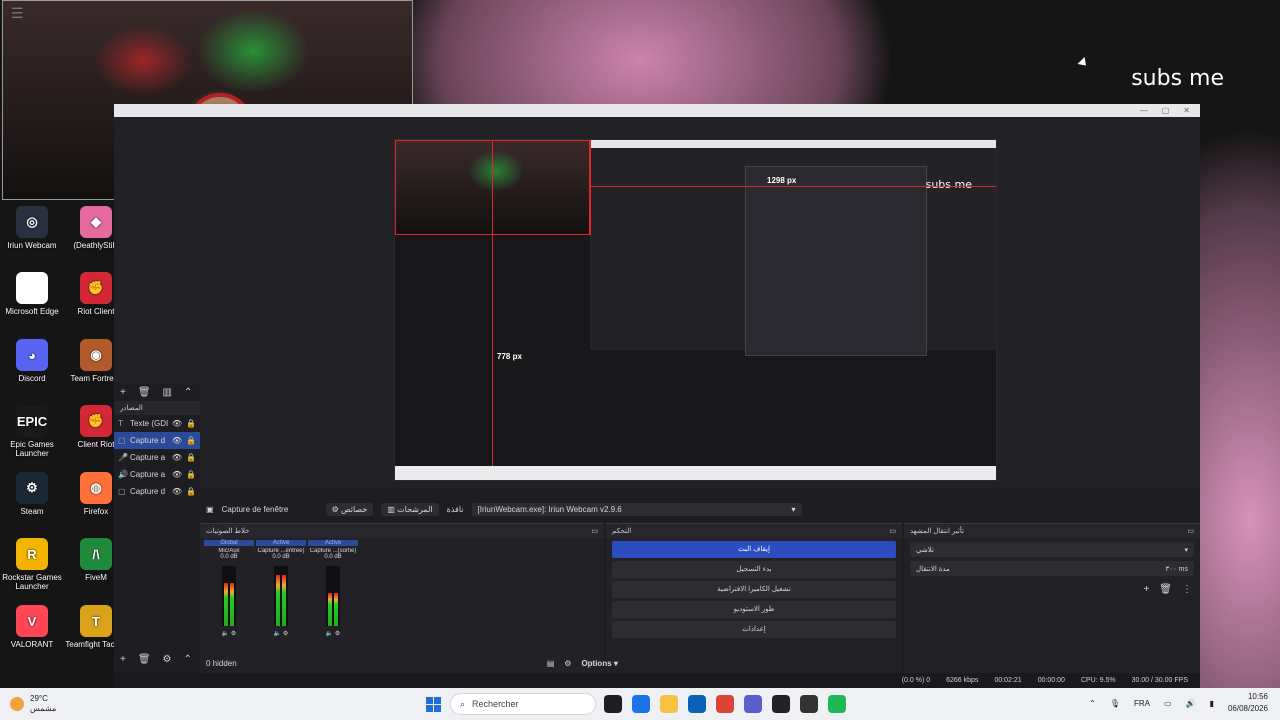  Describe the element at coordinates (167, 392) in the screenshot. I see `filter-icon: ▥` at that location.